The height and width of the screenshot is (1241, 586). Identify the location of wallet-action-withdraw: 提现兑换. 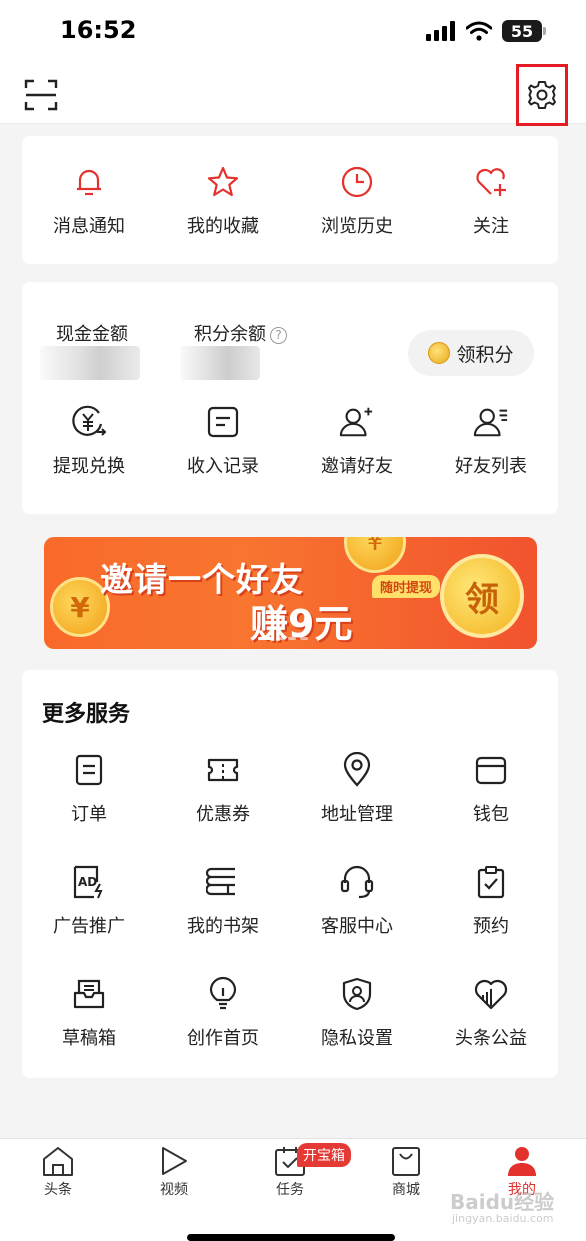
(89, 441).